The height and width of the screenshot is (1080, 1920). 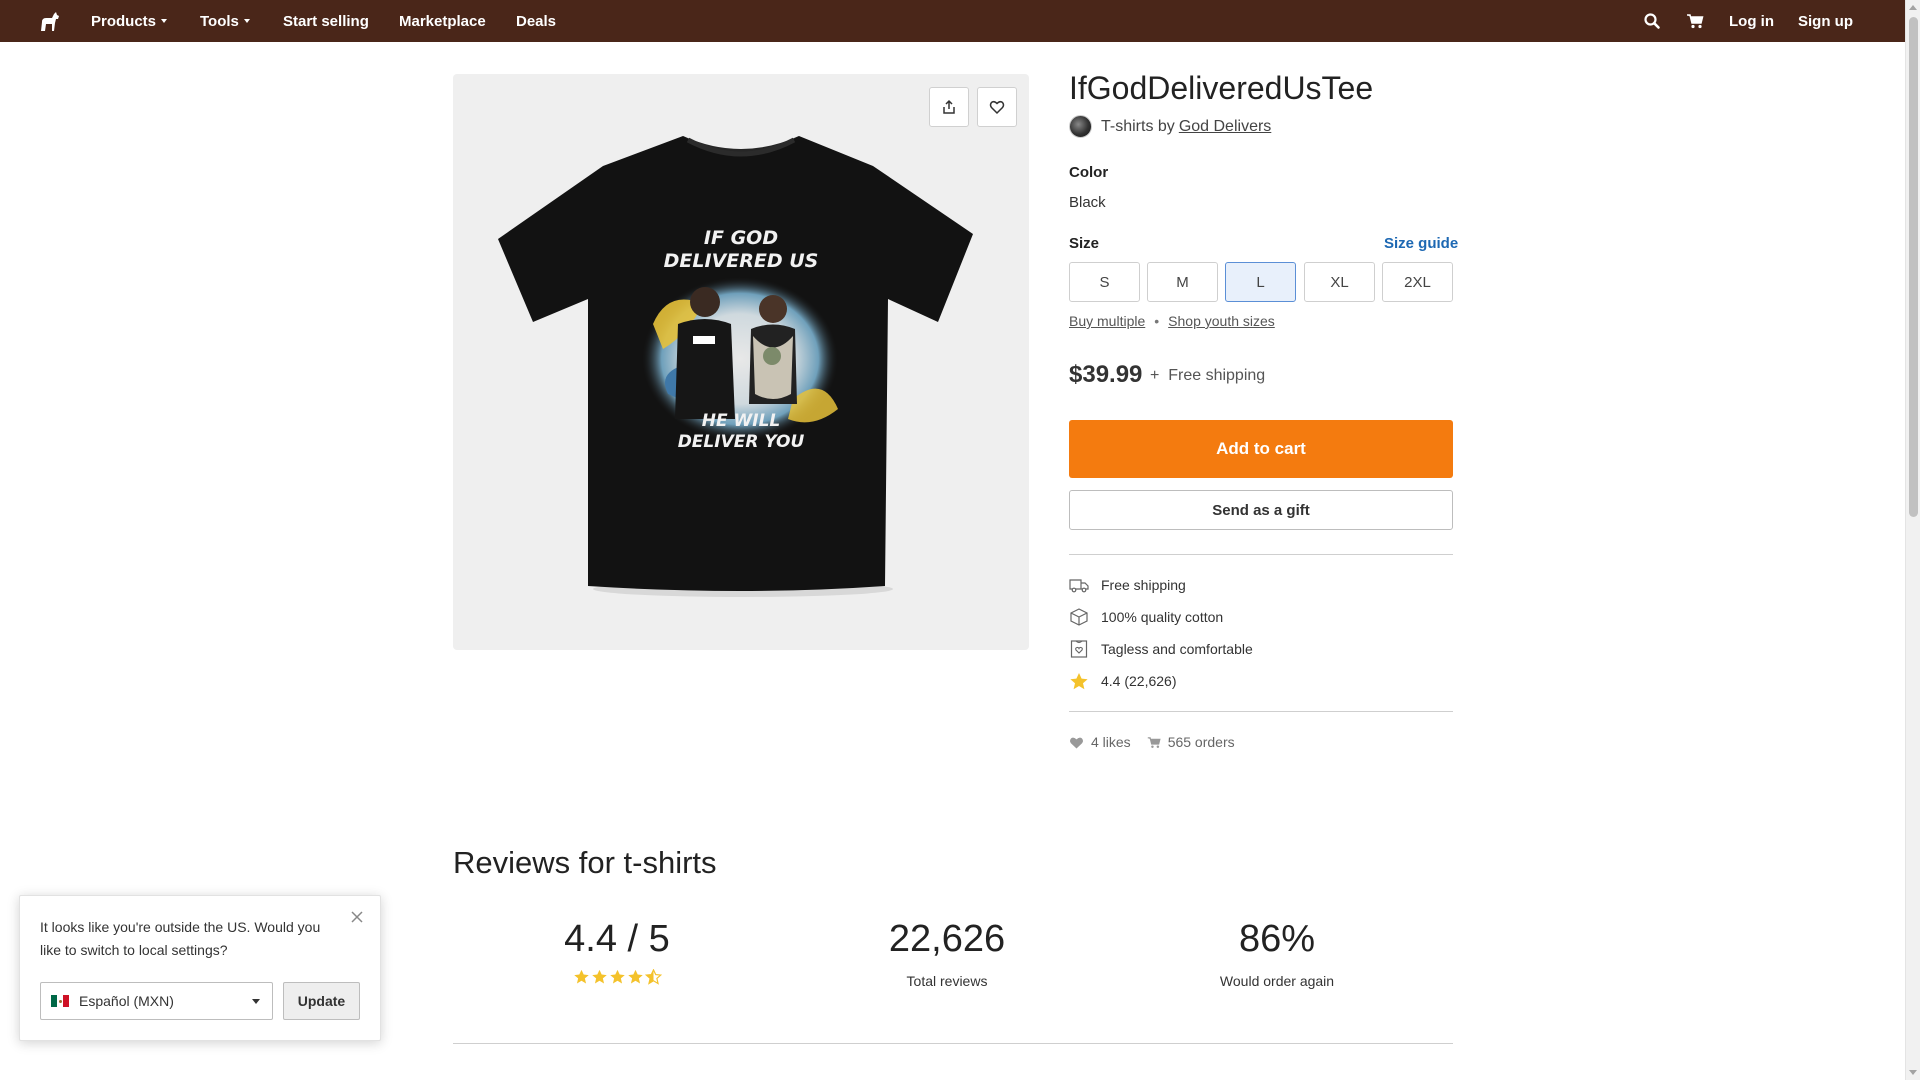 I want to click on size-guide-link: Size guide, so click(x=1421, y=243).